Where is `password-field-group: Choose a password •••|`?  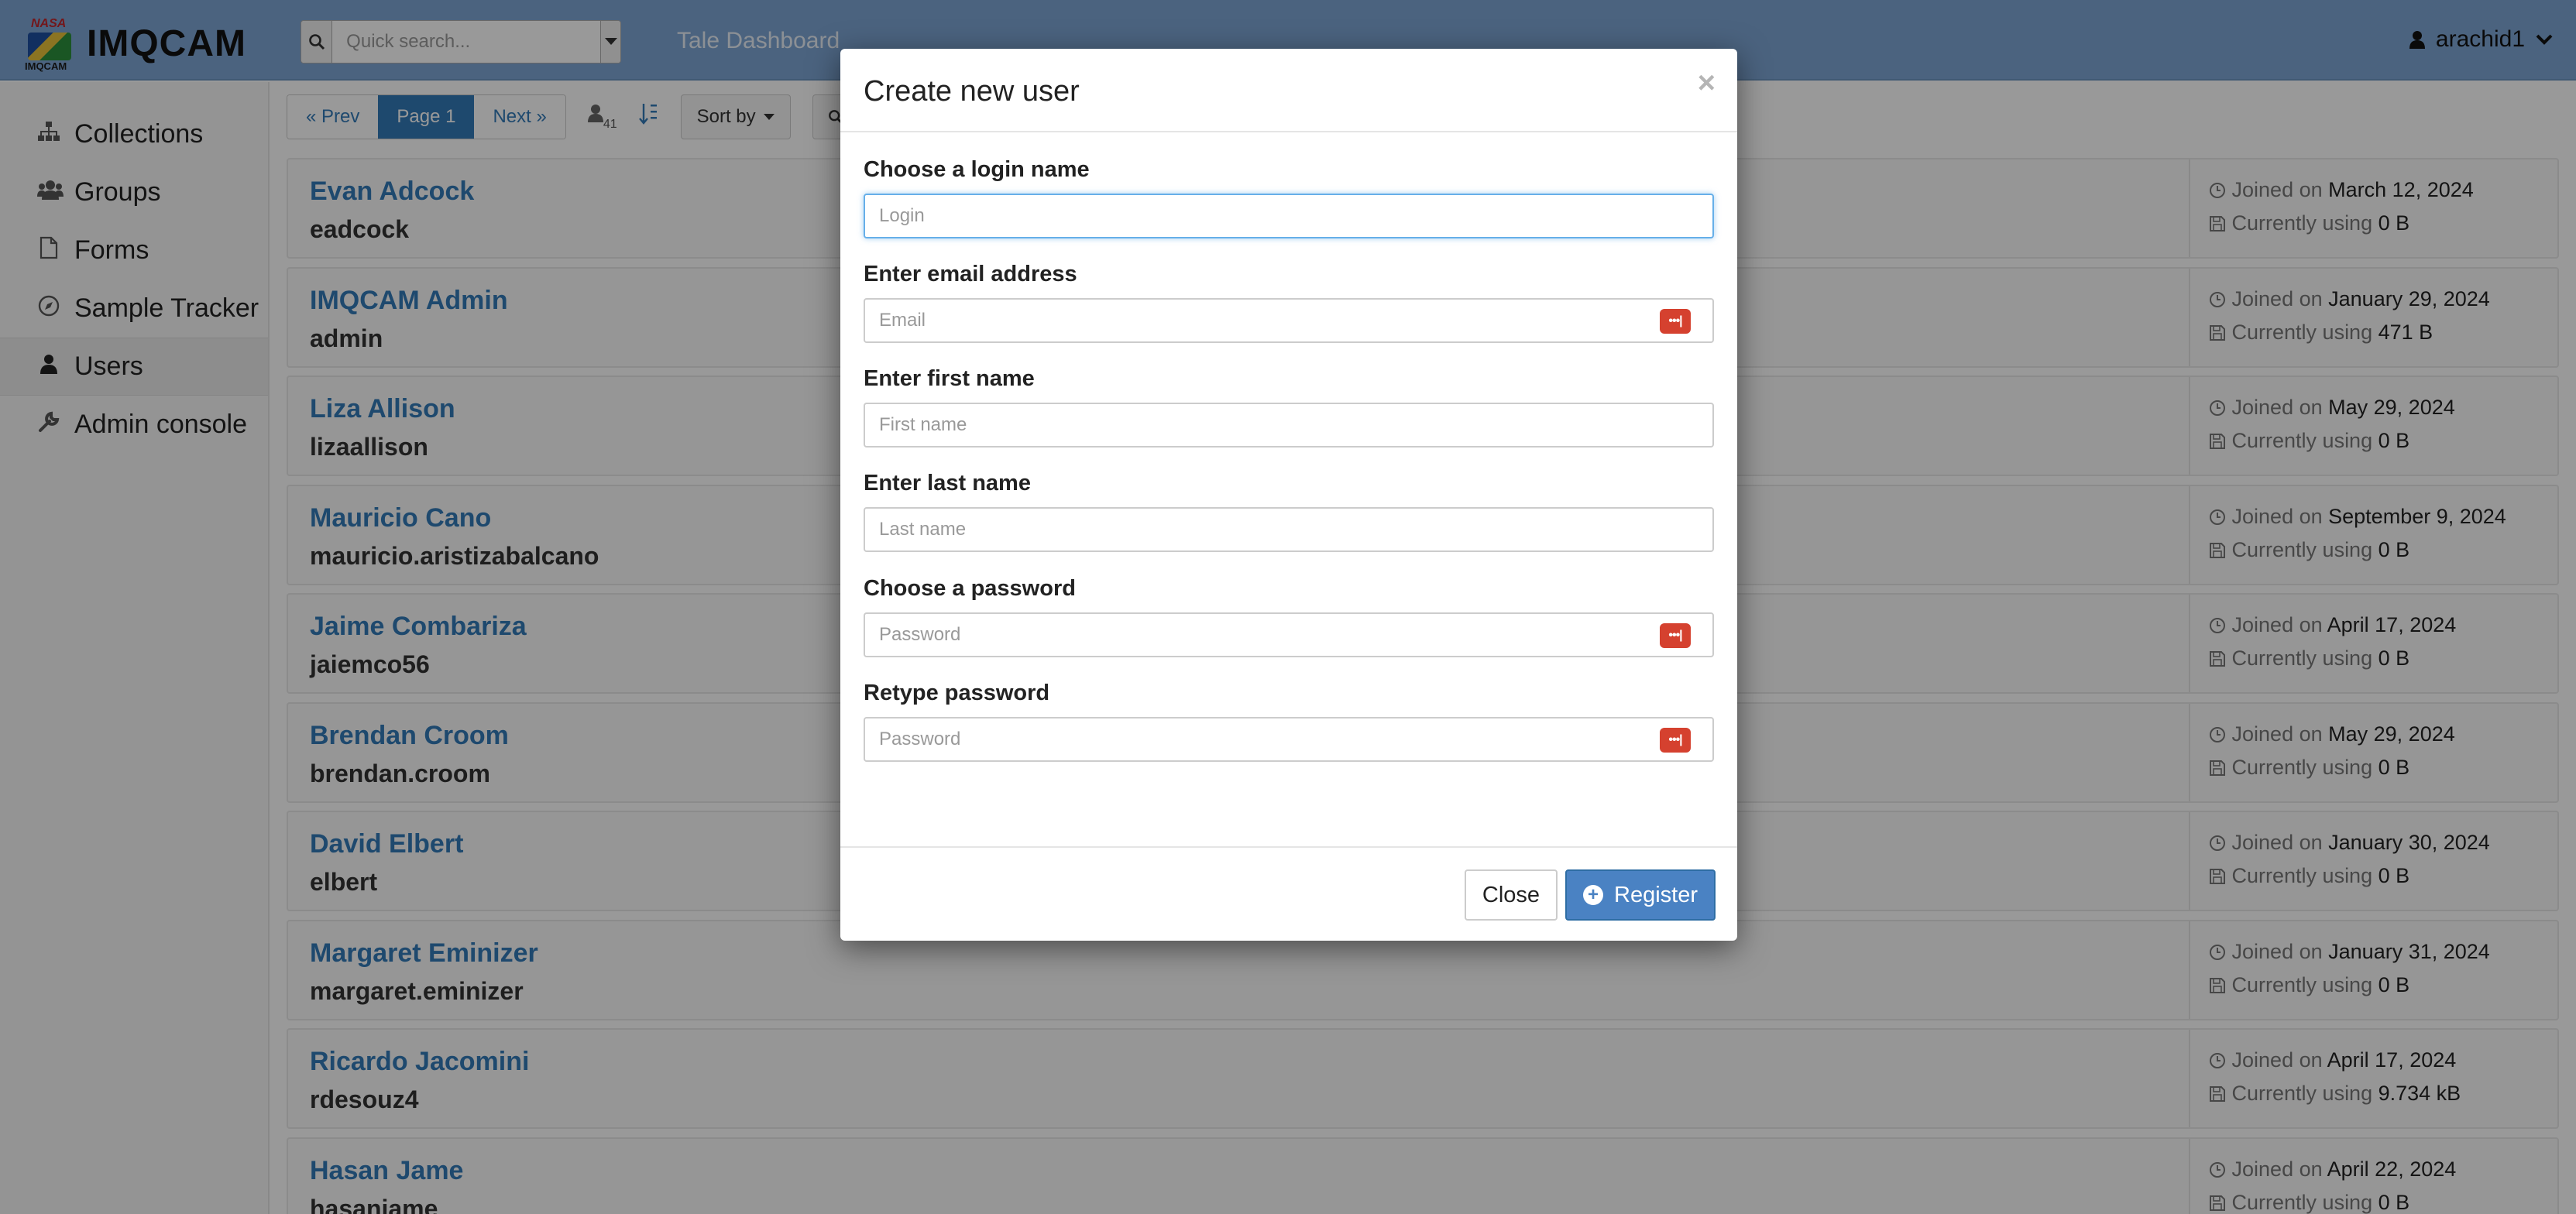 password-field-group: Choose a password •••| is located at coordinates (1289, 616).